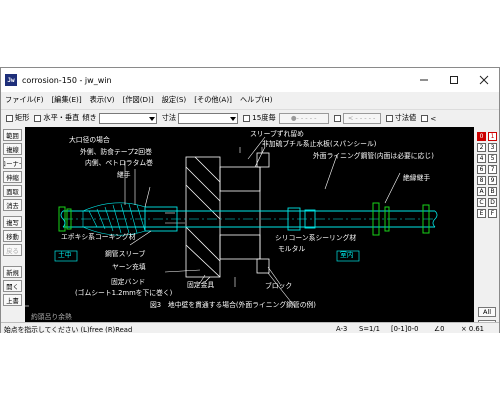 The height and width of the screenshot is (400, 500). I want to click on tool-stretch-button: 伸縮, so click(12, 177).